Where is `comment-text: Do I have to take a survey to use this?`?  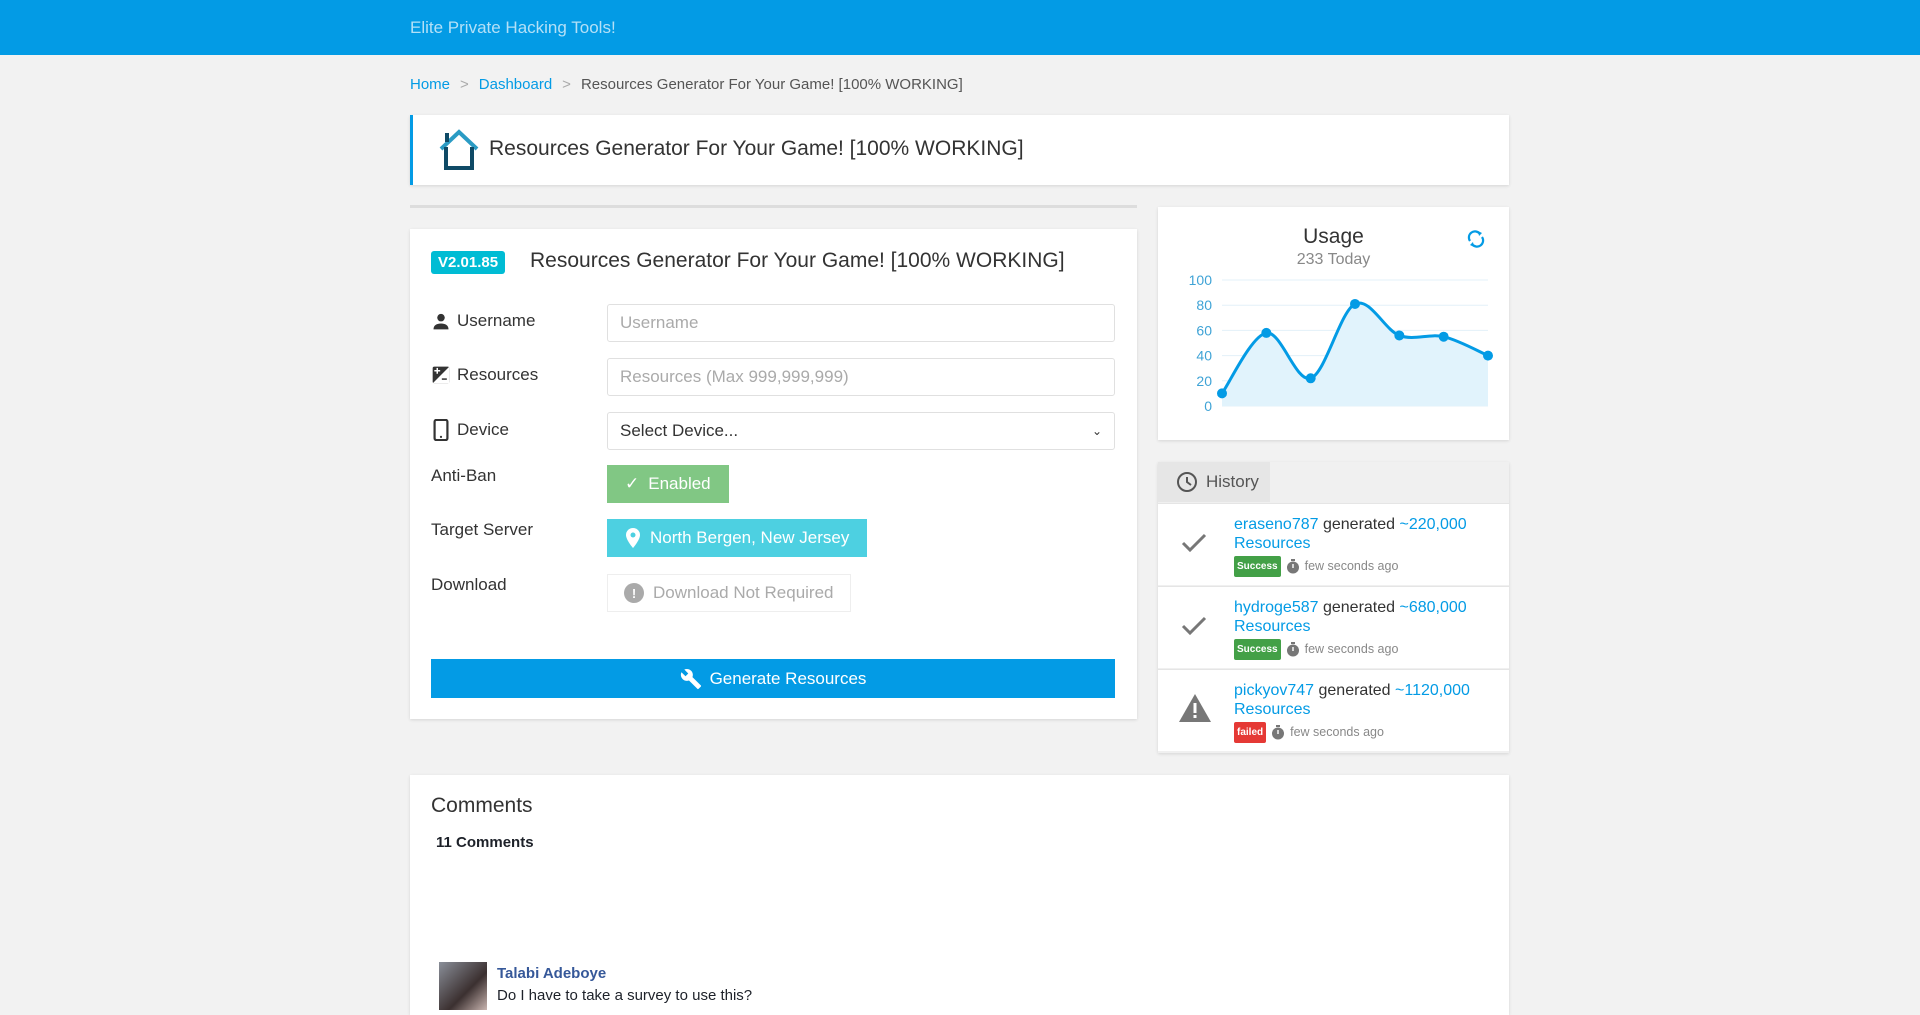
comment-text: Do I have to take a survey to use this? is located at coordinates (625, 995).